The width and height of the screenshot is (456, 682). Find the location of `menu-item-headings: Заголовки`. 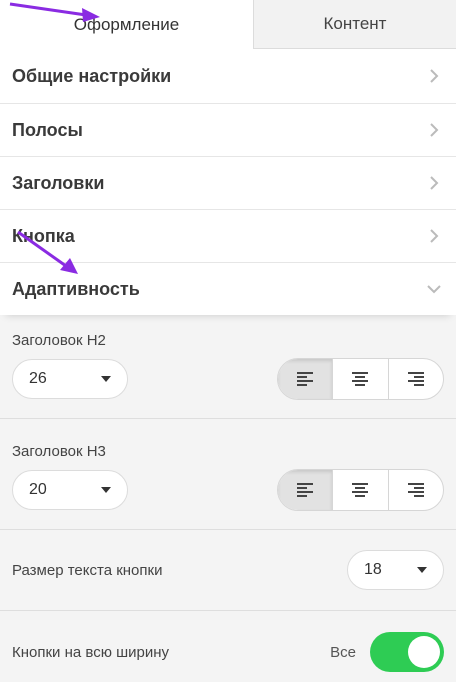

menu-item-headings: Заголовки is located at coordinates (228, 182).